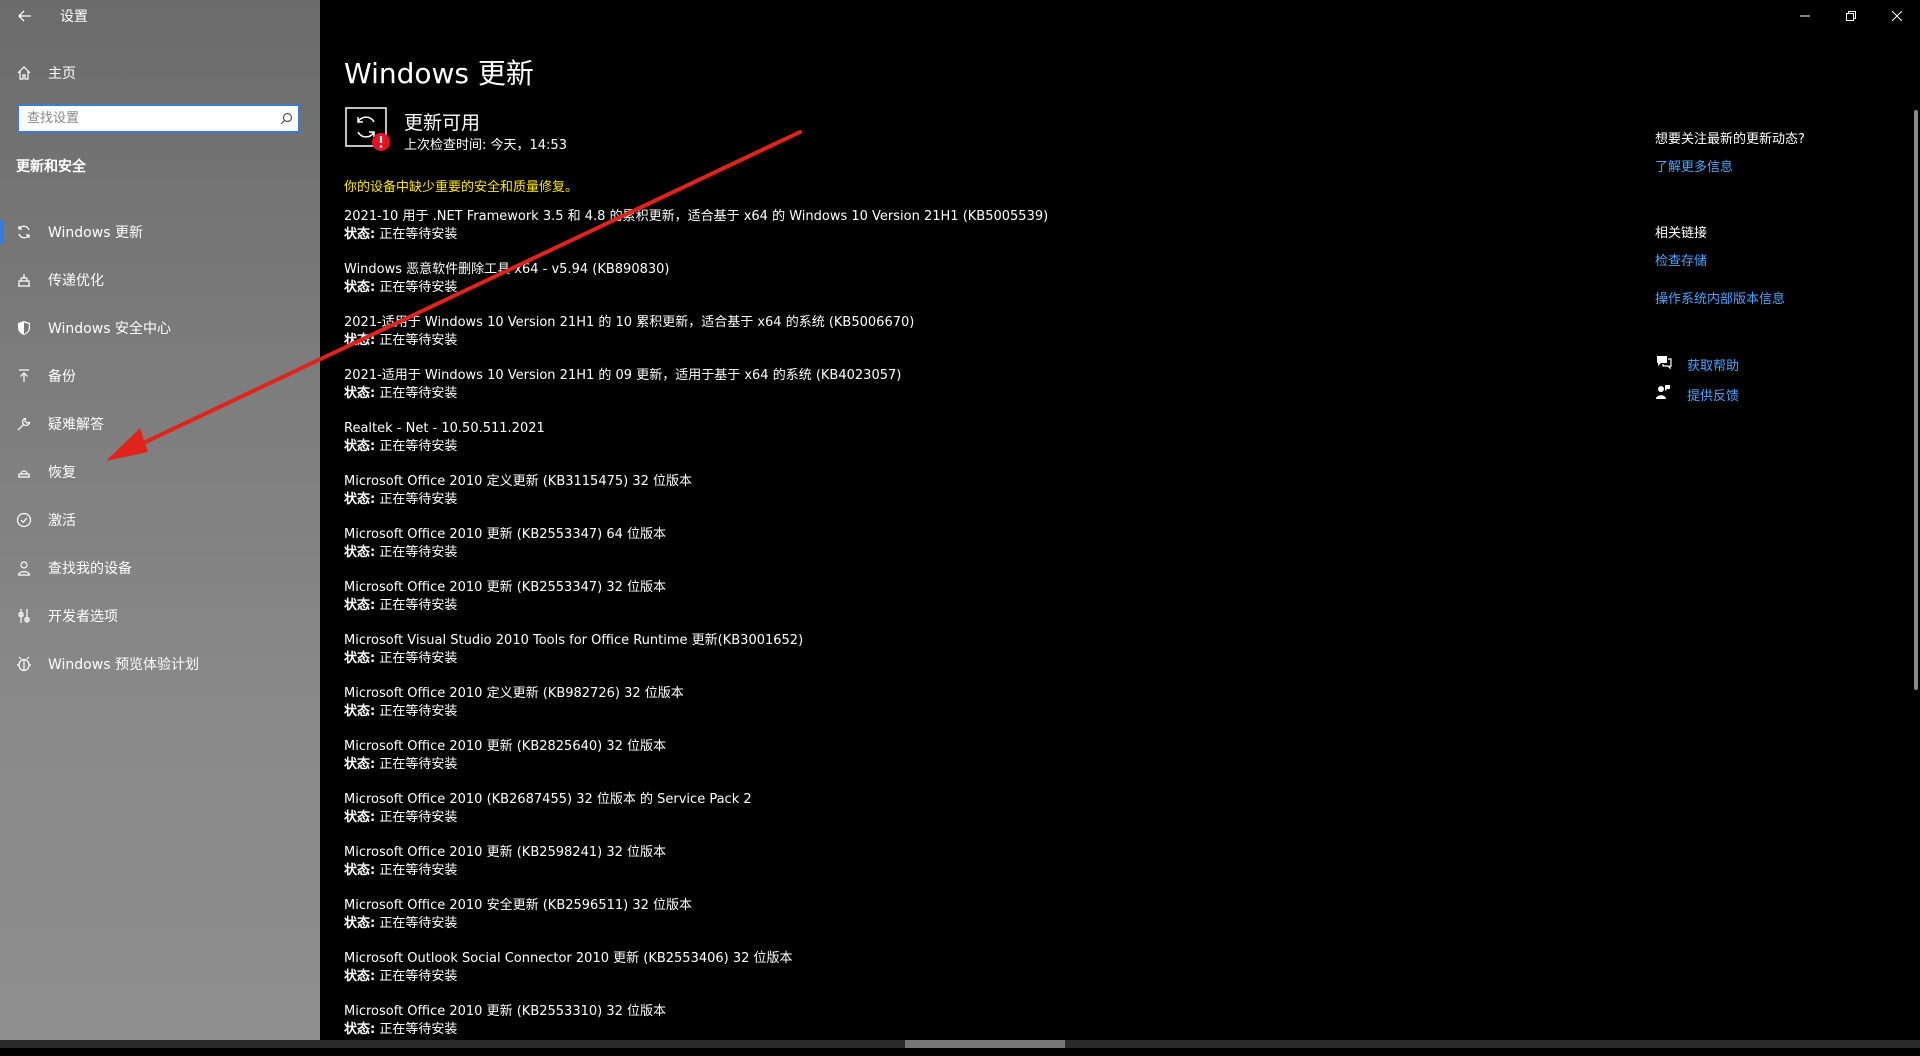  Describe the element at coordinates (160, 232) in the screenshot. I see `sidebar-item-windows-update: Windows 更新` at that location.